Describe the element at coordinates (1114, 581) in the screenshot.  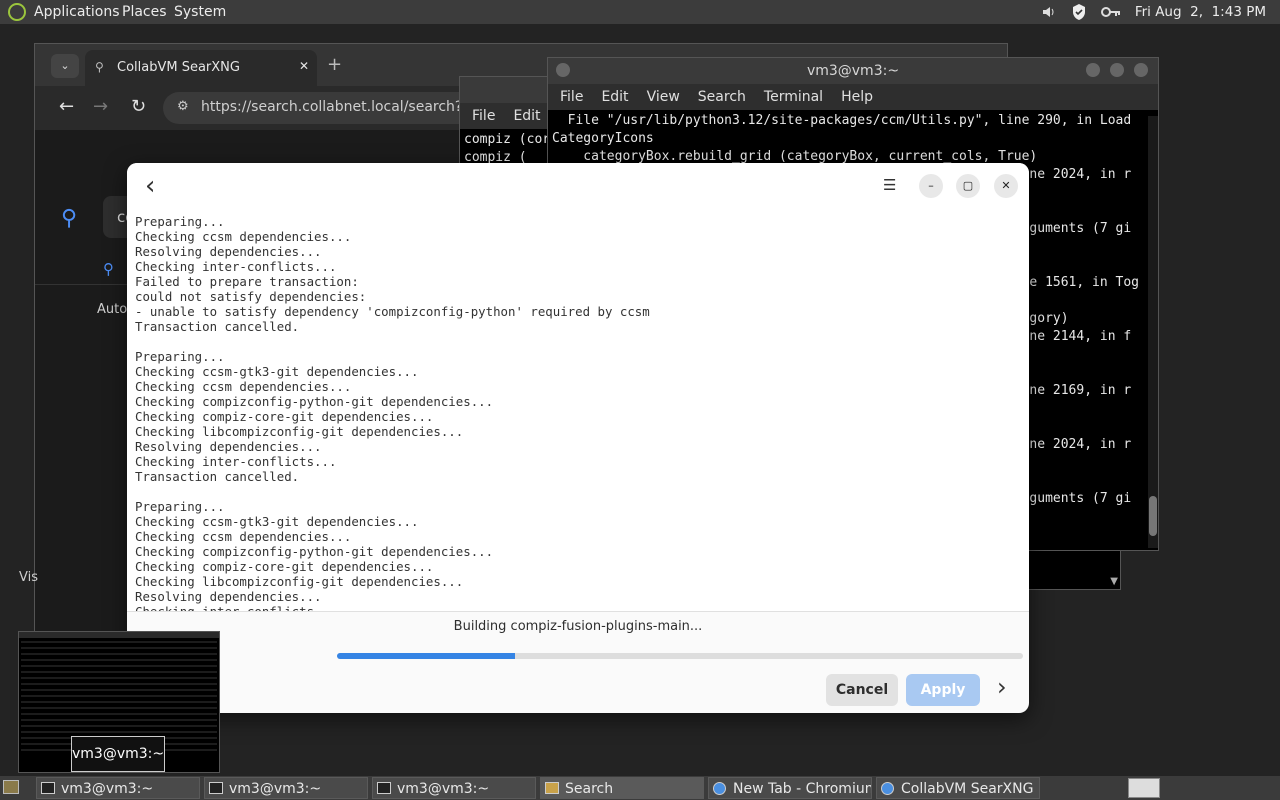
I see `terminal-back-scroll-down-icon: ▼` at that location.